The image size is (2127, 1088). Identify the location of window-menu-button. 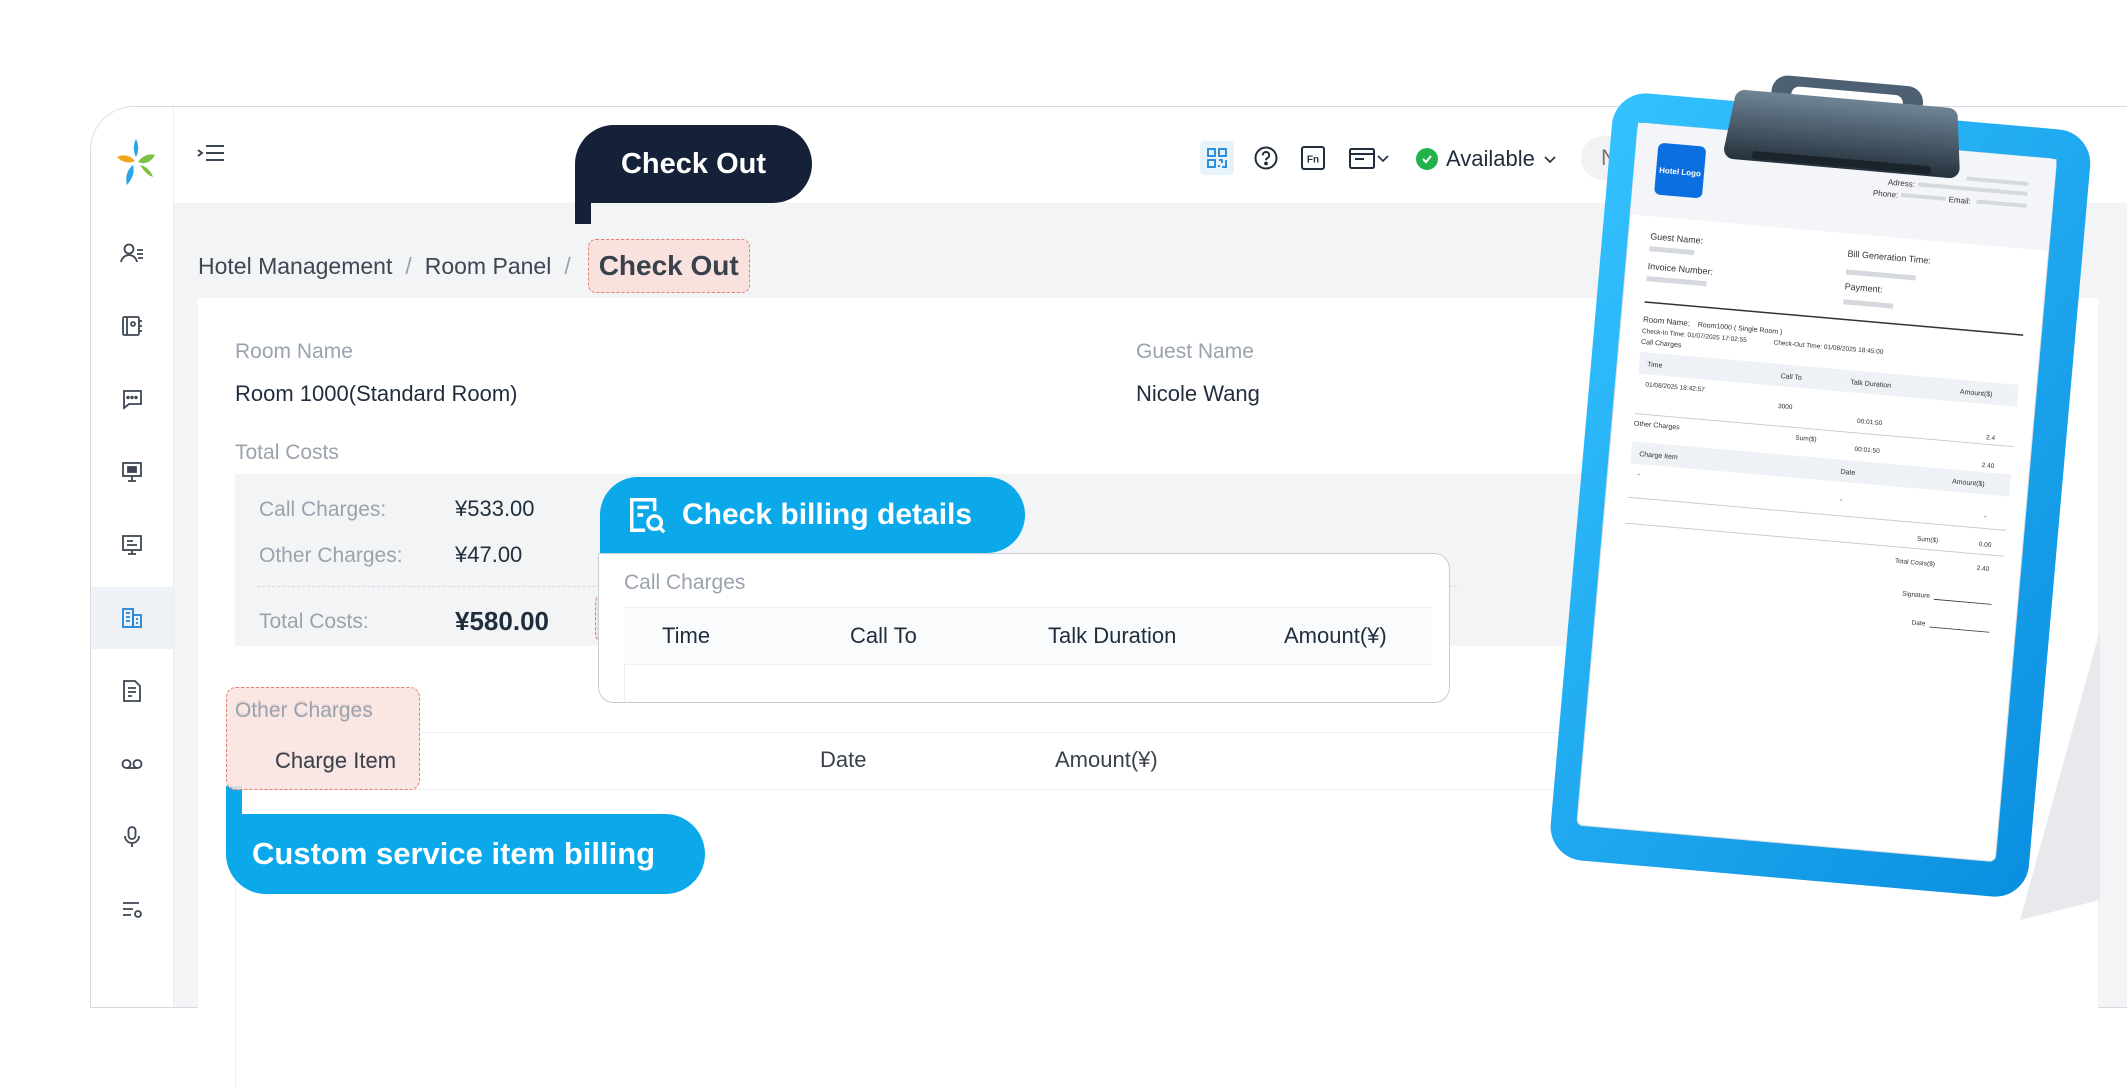
(1369, 158).